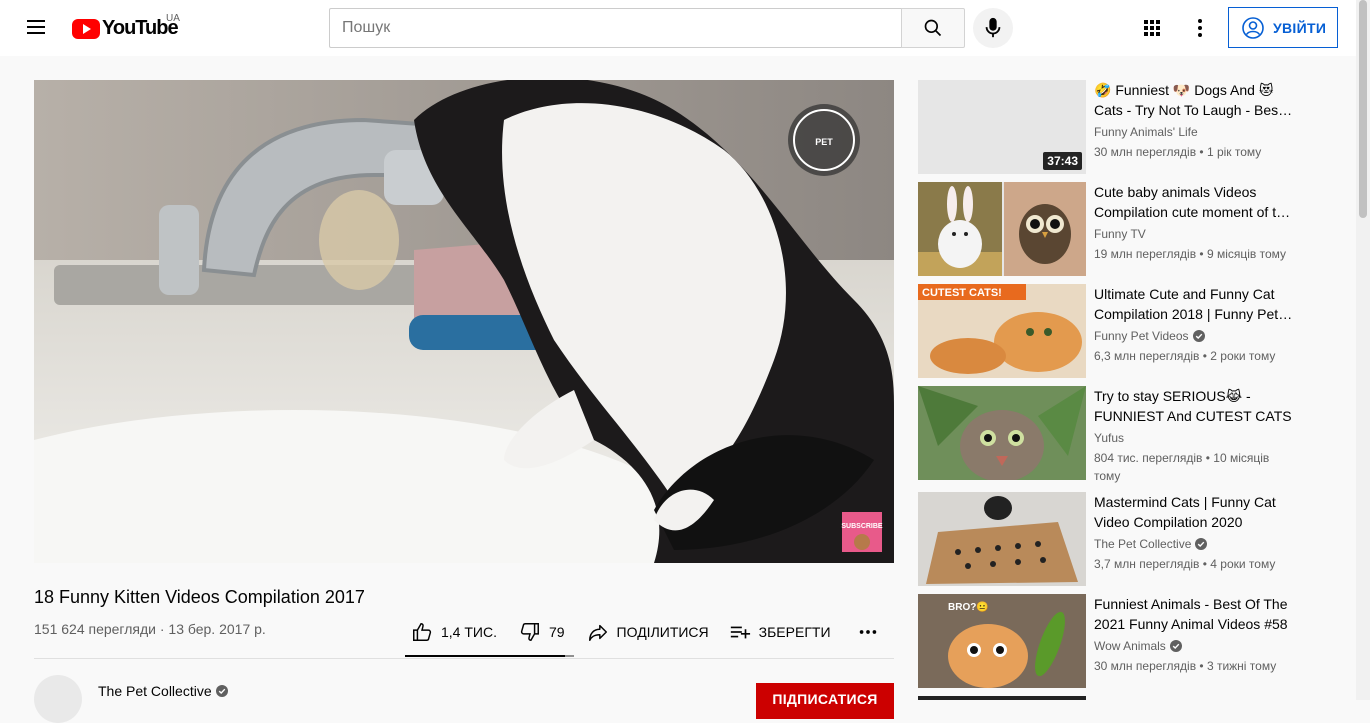 Image resolution: width=1370 pixels, height=723 pixels. What do you see at coordinates (125, 28) in the screenshot?
I see `youtube-logo: YouTube` at bounding box center [125, 28].